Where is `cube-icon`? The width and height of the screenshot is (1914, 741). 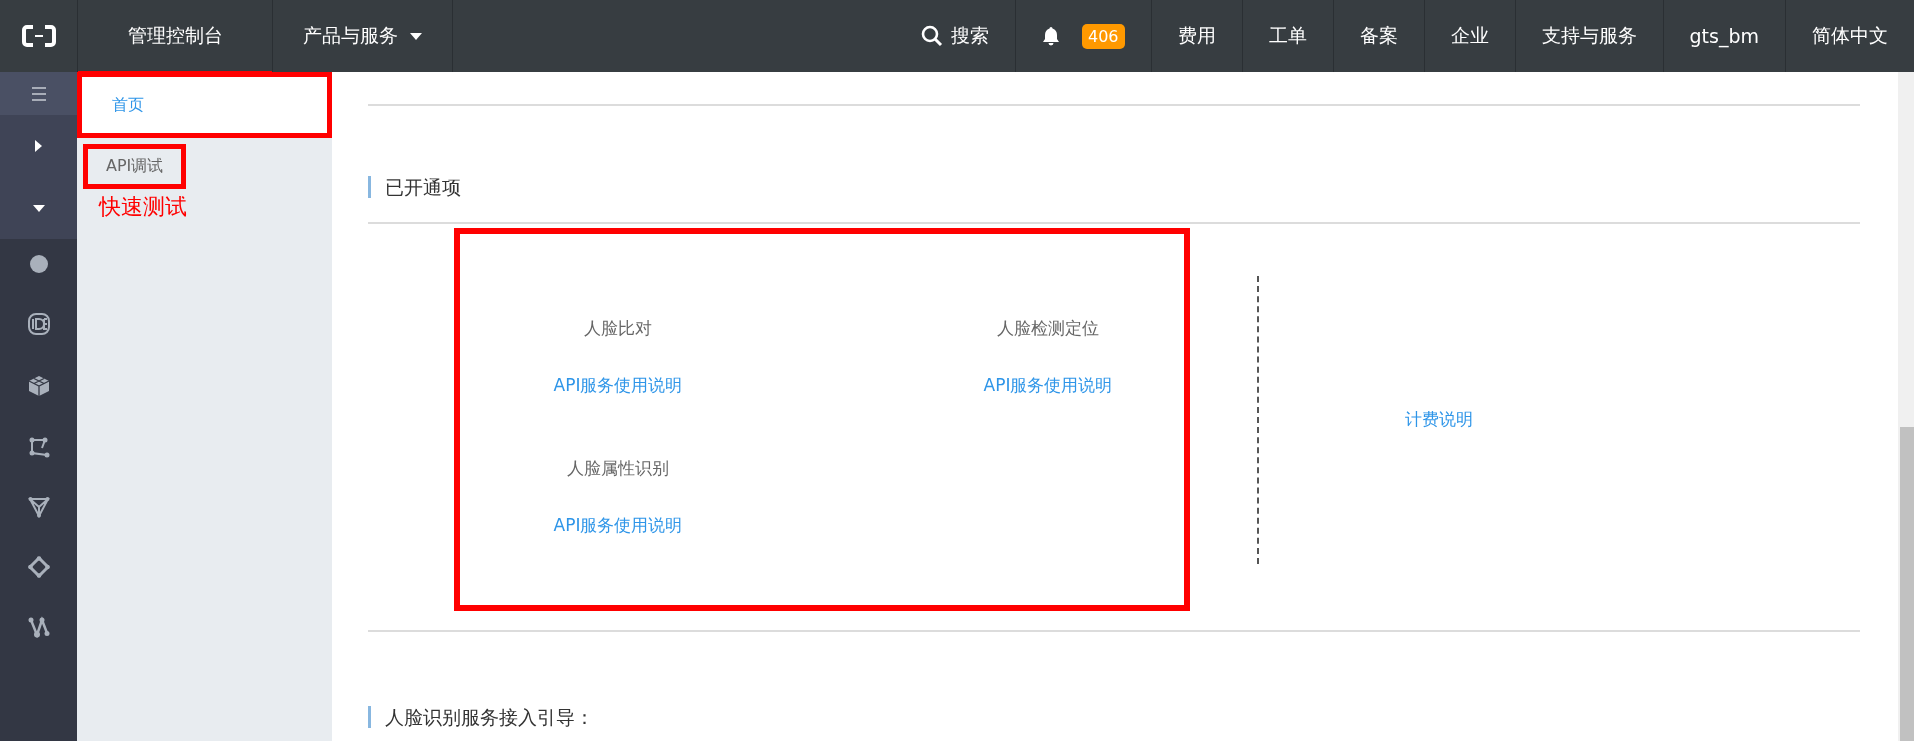 cube-icon is located at coordinates (38, 386).